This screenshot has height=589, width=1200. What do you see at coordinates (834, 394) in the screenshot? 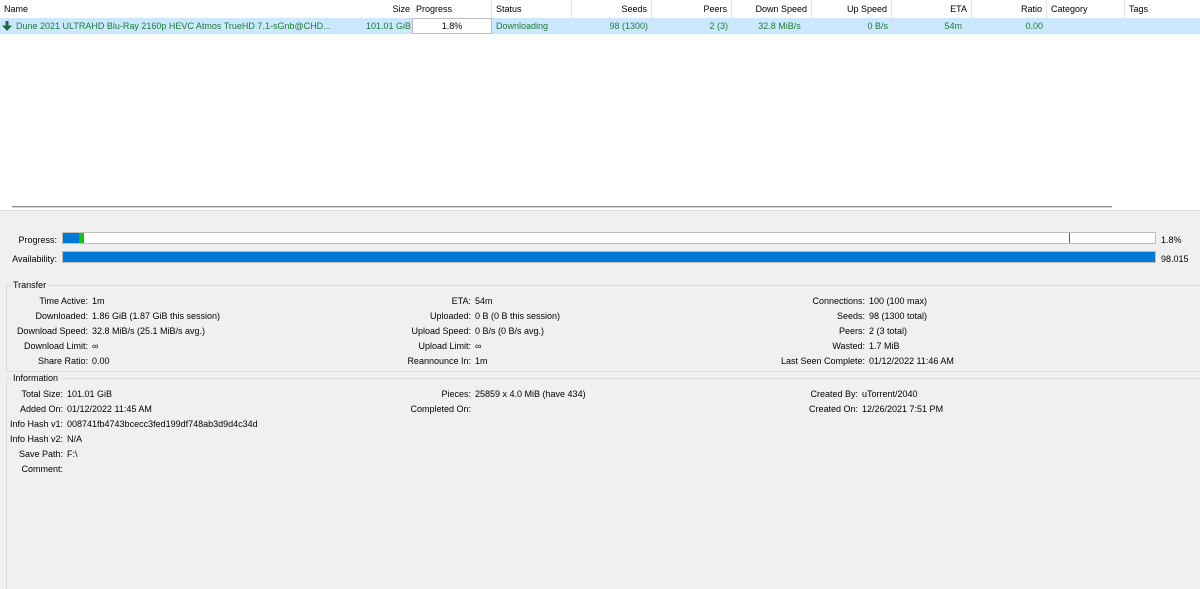
I see `created-by-label: Created By:` at bounding box center [834, 394].